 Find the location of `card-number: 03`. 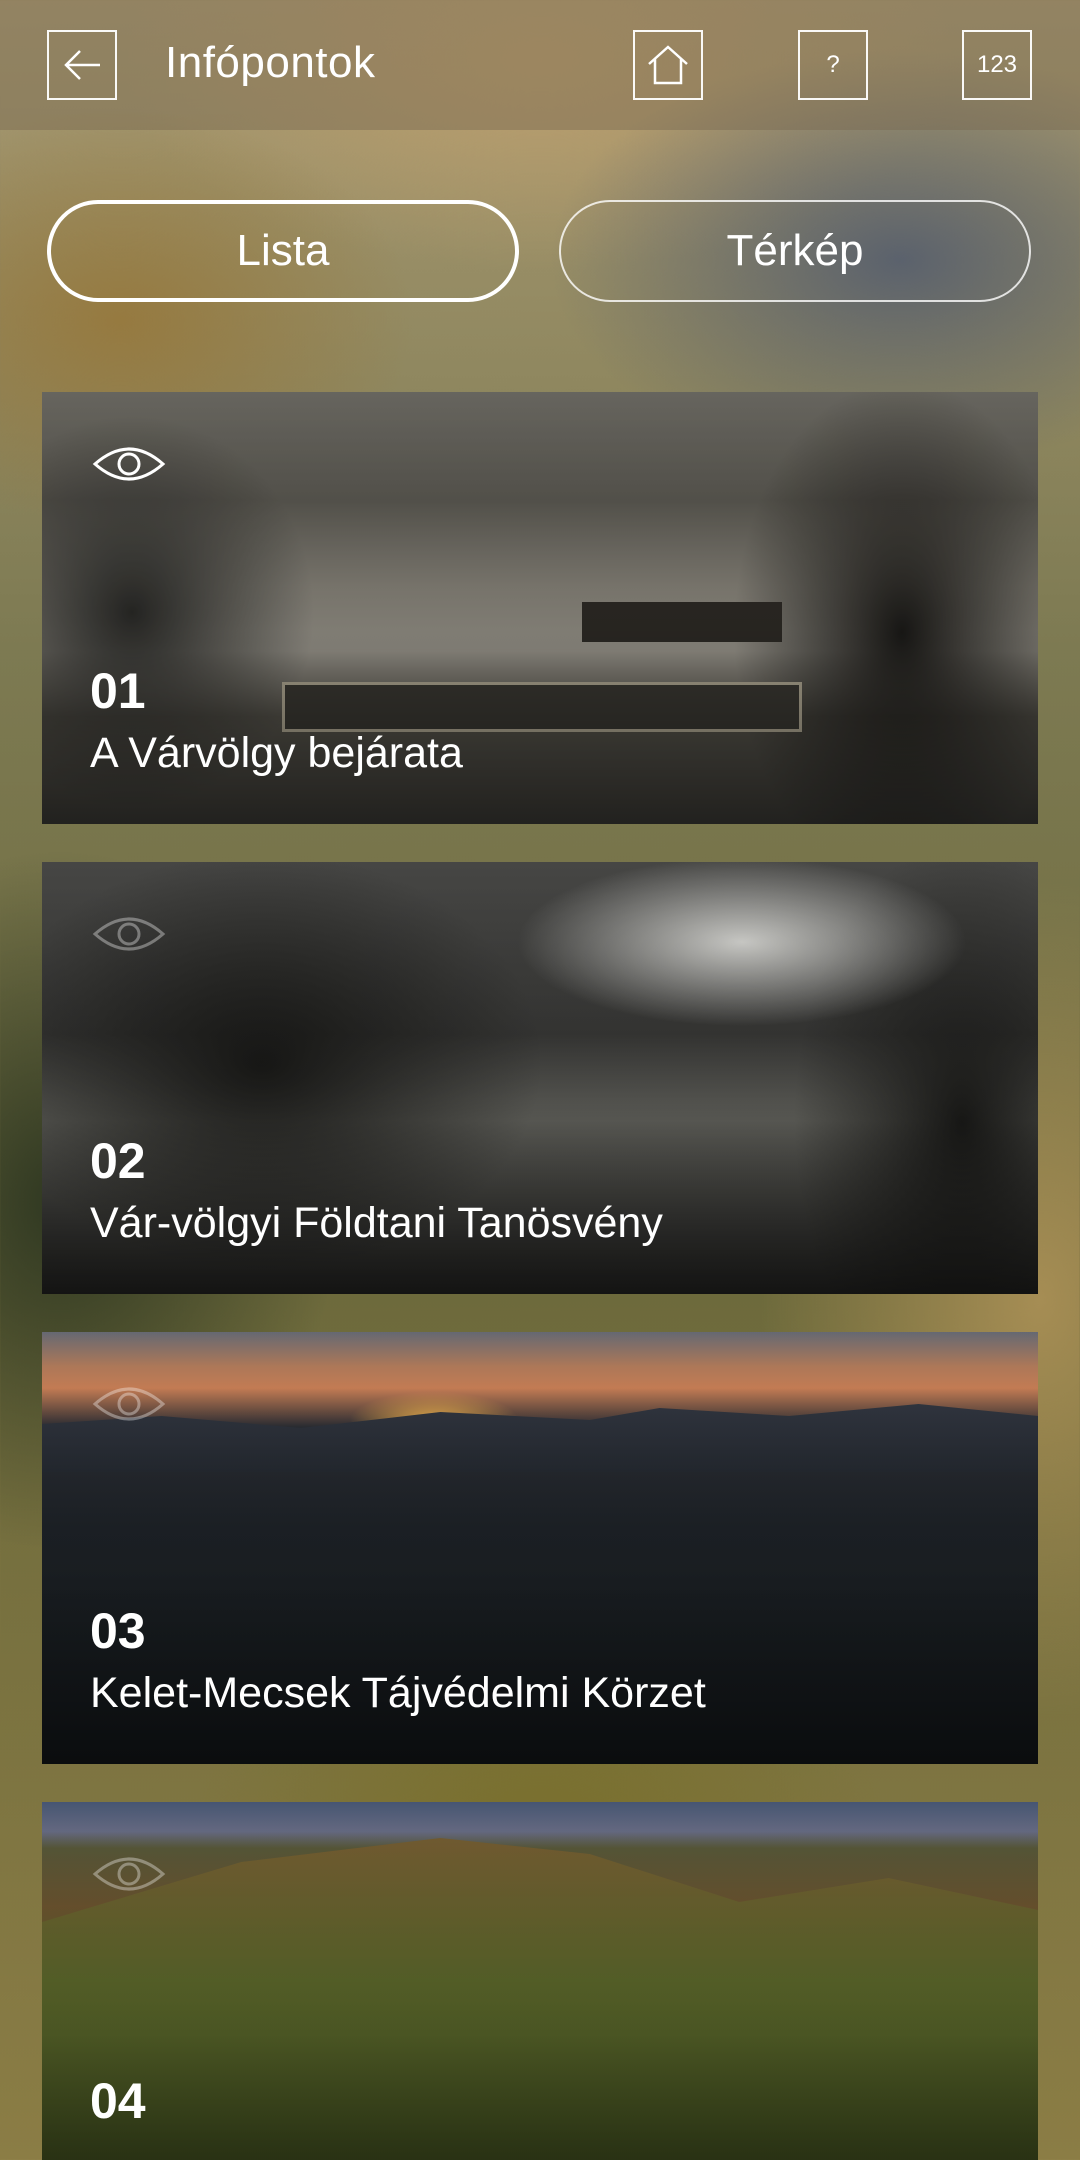

card-number: 03 is located at coordinates (118, 1631).